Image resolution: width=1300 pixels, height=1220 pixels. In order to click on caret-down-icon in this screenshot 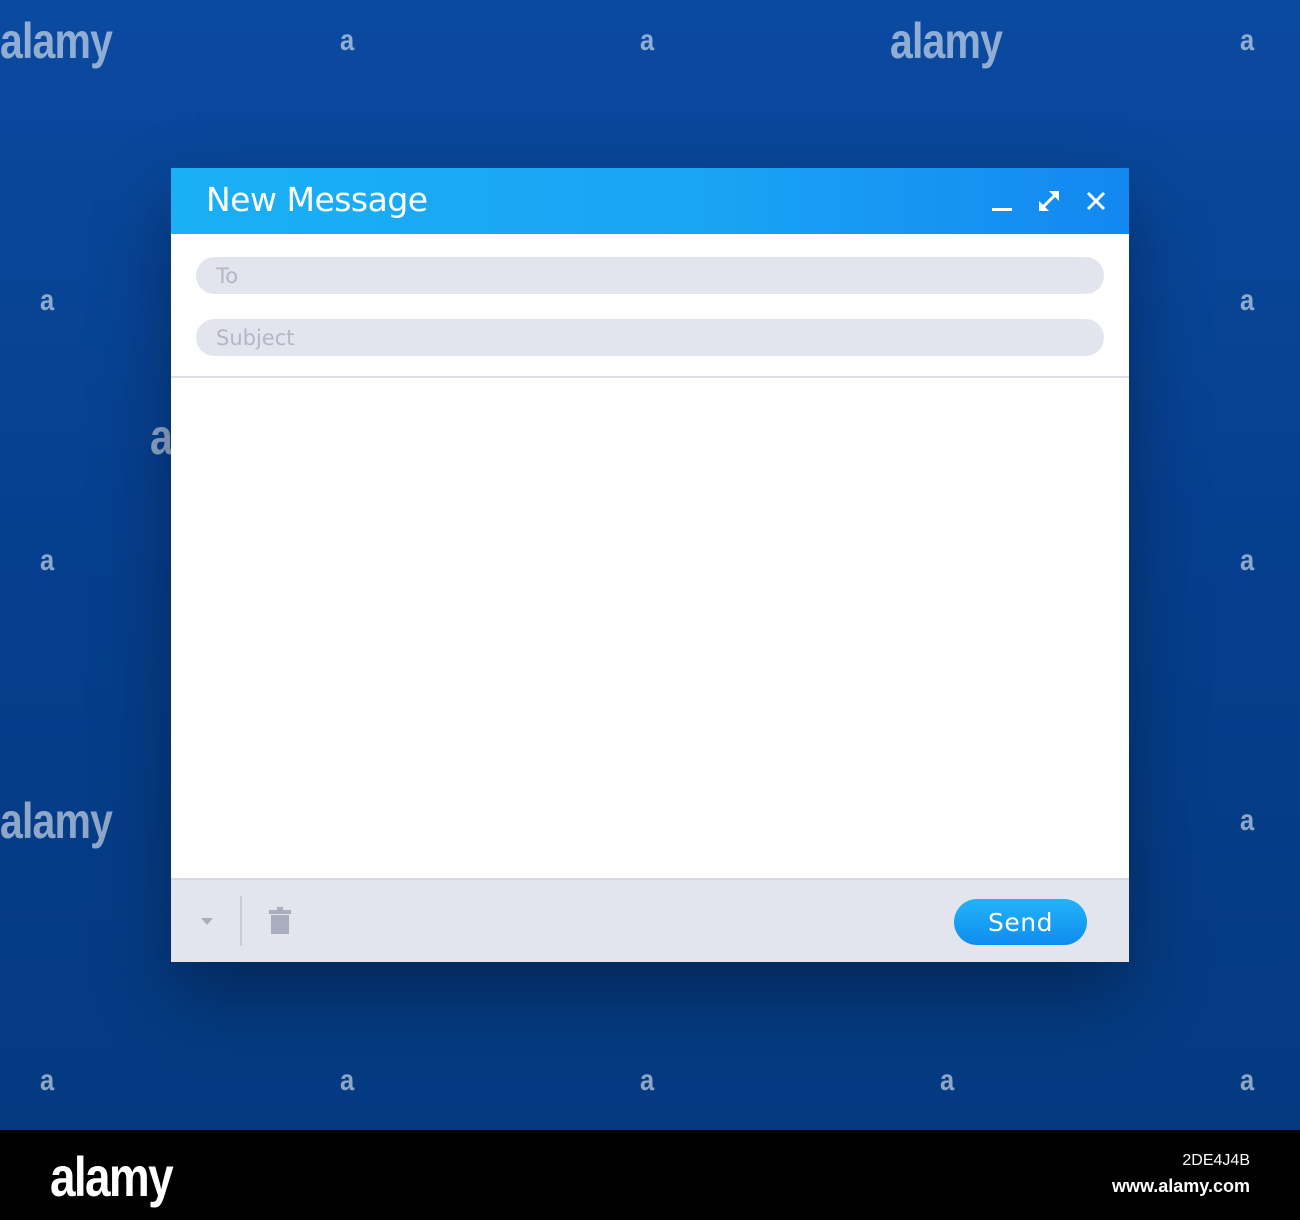, I will do `click(207, 921)`.